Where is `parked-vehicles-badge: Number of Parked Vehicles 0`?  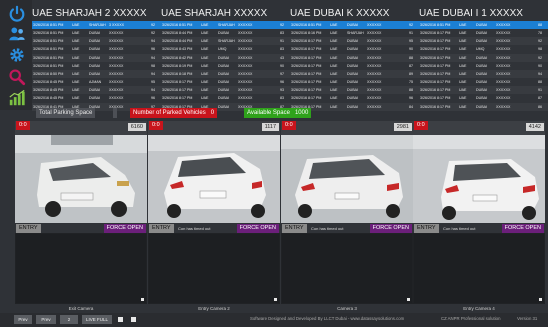
parked-vehicles-badge: Number of Parked Vehicles 0 is located at coordinates (174, 113).